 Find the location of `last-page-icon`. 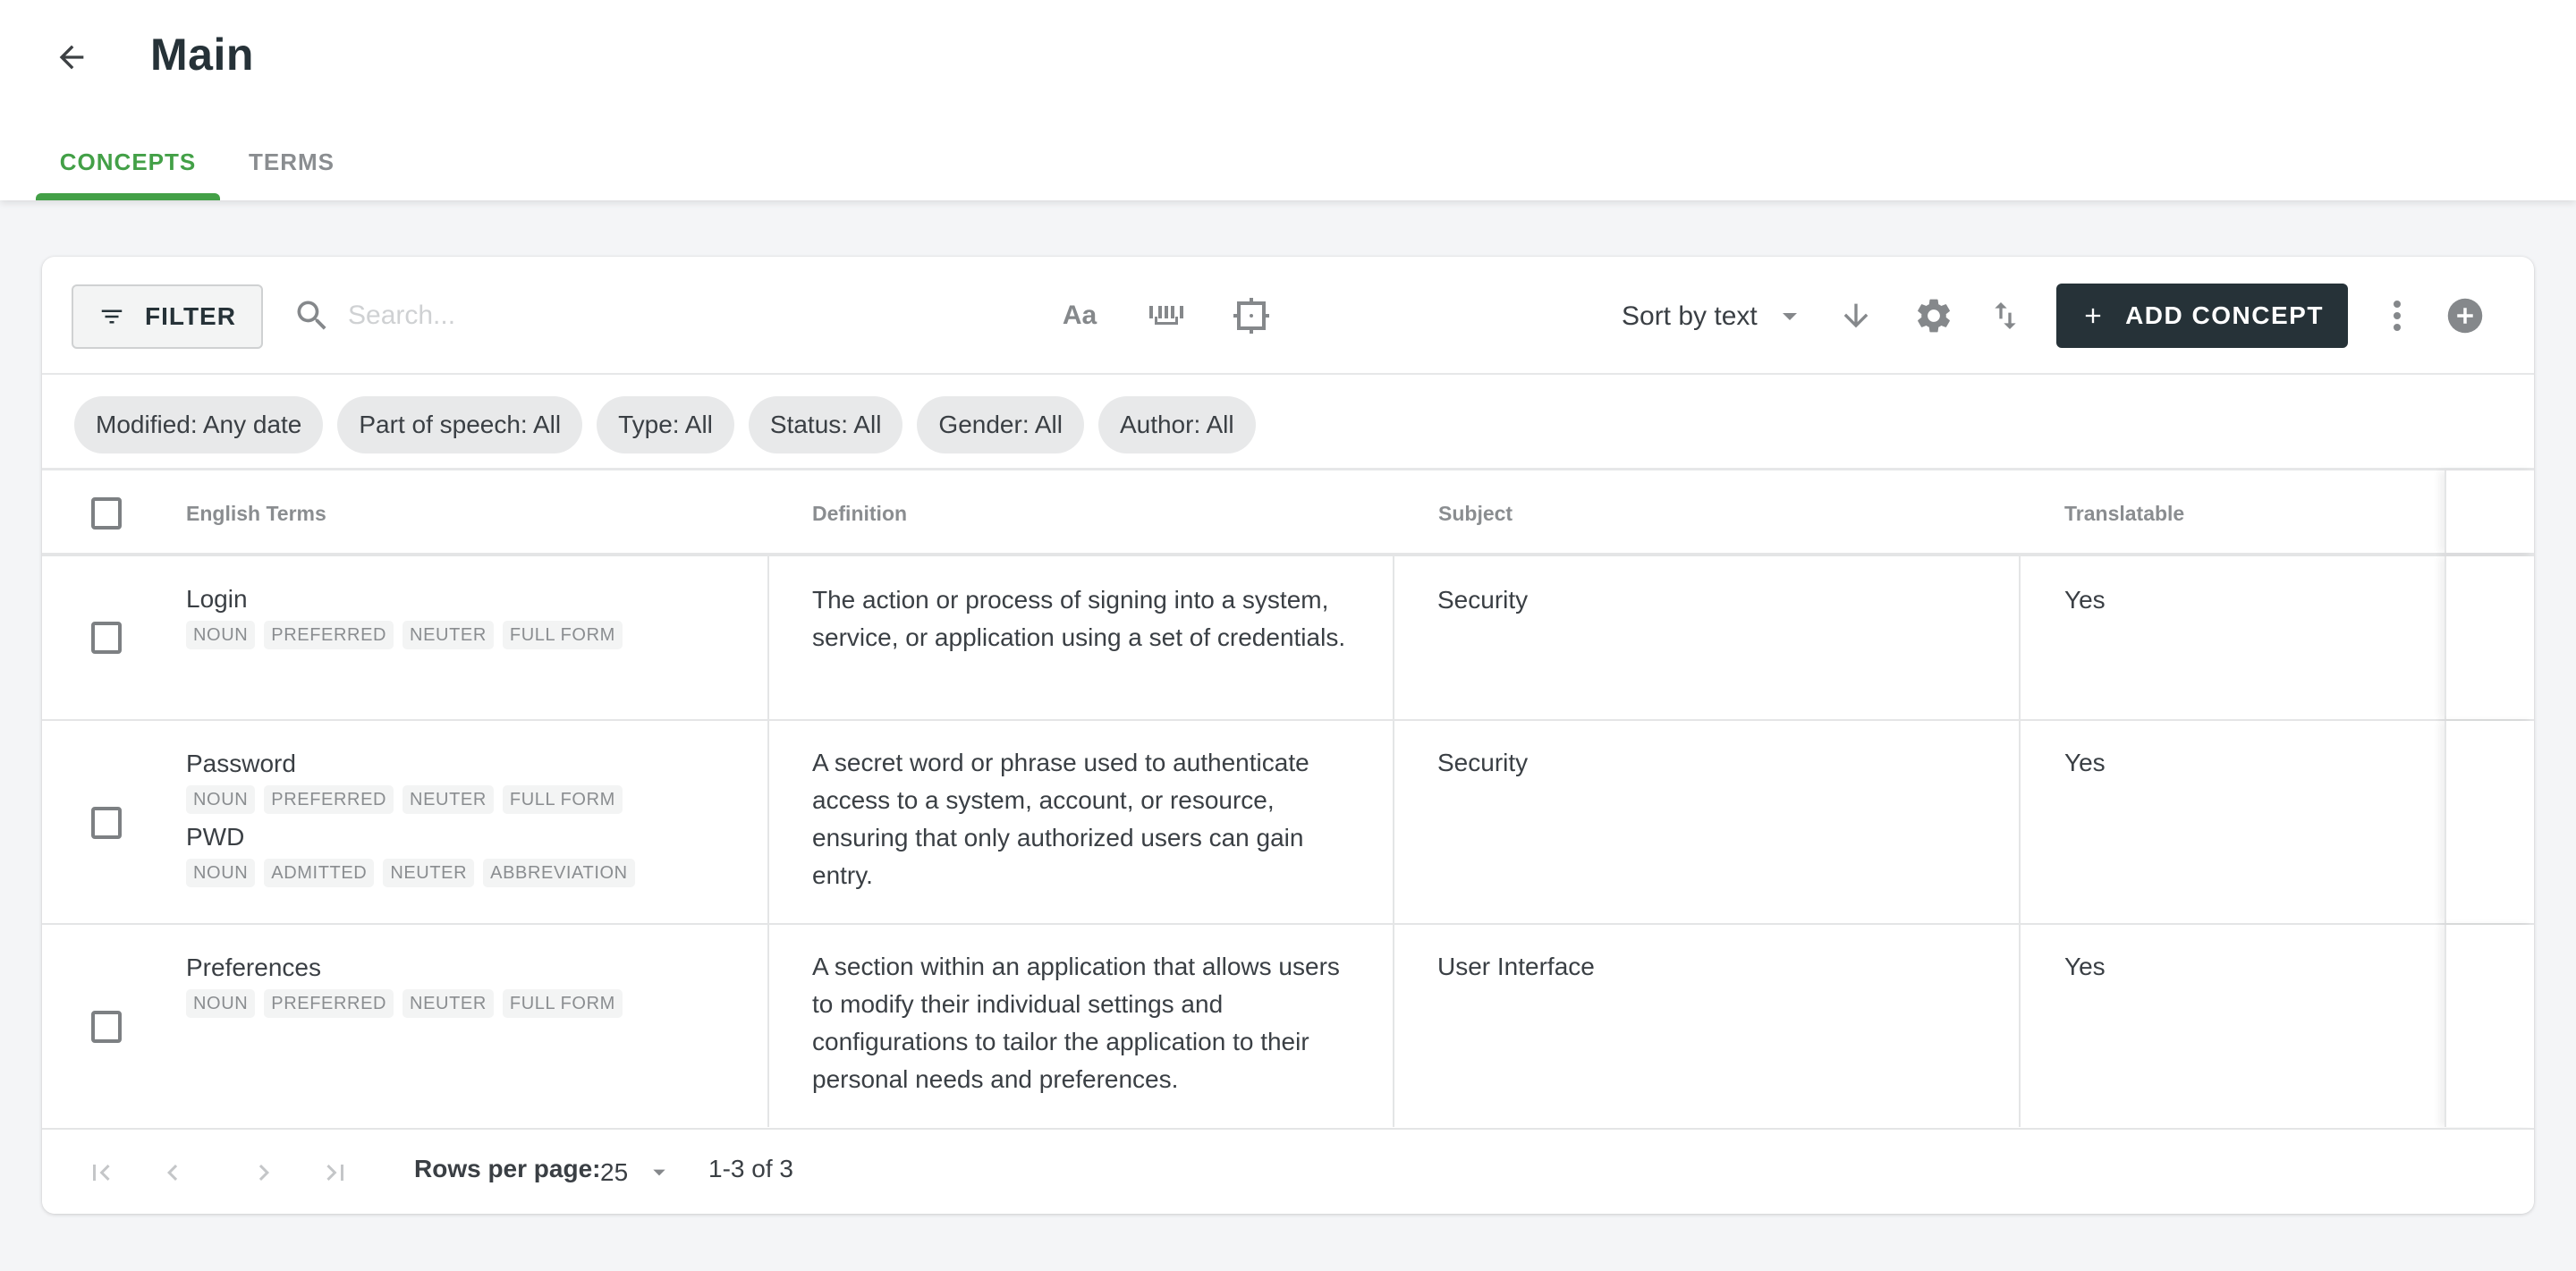

last-page-icon is located at coordinates (334, 1173).